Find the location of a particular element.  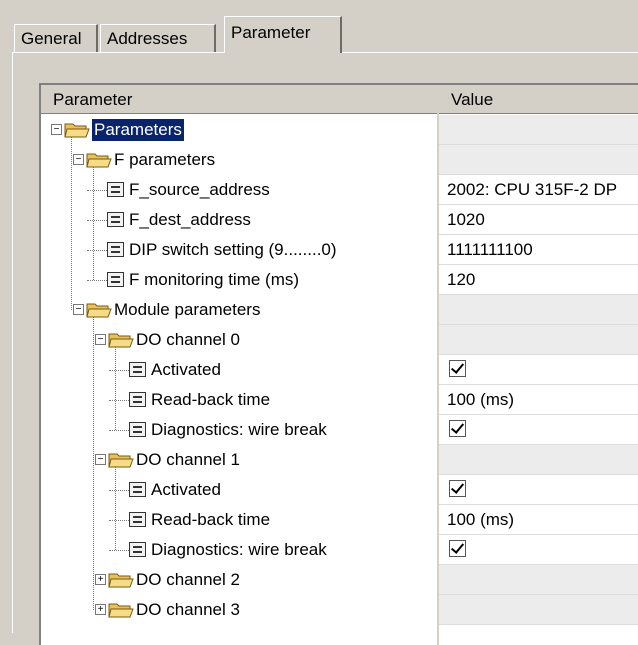

value-cell: 1020 is located at coordinates (538, 220).